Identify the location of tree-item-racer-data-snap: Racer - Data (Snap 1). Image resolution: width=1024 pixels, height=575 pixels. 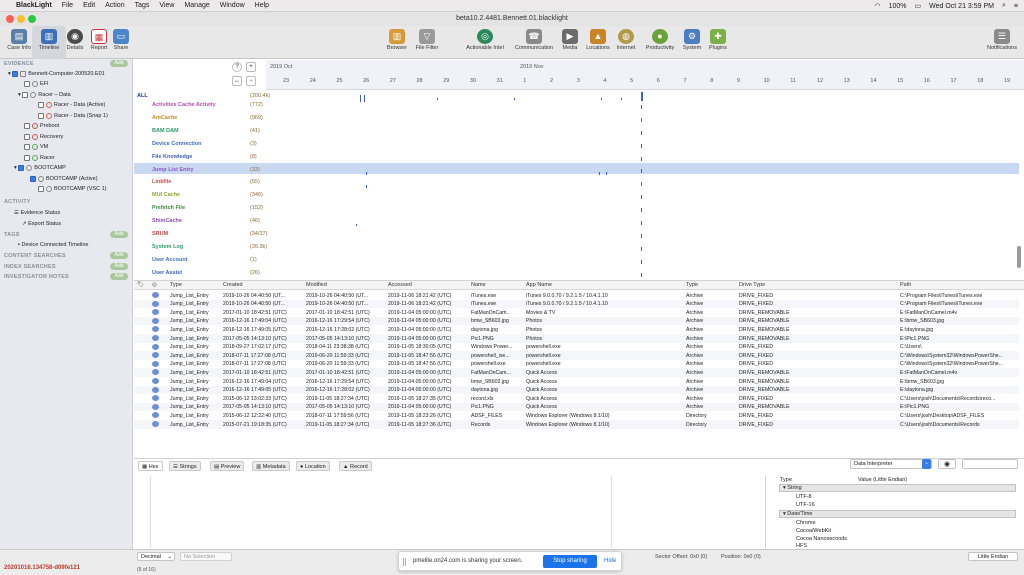
(73, 116).